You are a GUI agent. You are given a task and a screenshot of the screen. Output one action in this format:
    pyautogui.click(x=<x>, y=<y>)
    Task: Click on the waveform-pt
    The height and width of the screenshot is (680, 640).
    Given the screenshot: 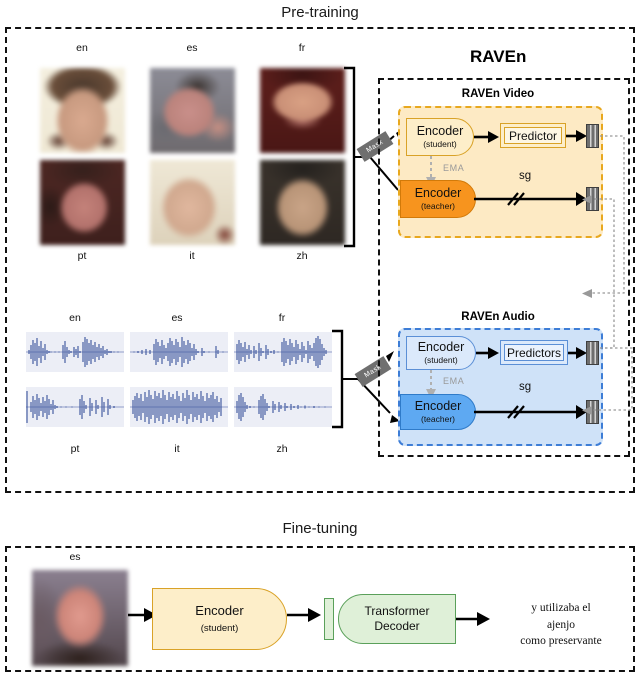 What is the action you would take?
    pyautogui.click(x=75, y=407)
    